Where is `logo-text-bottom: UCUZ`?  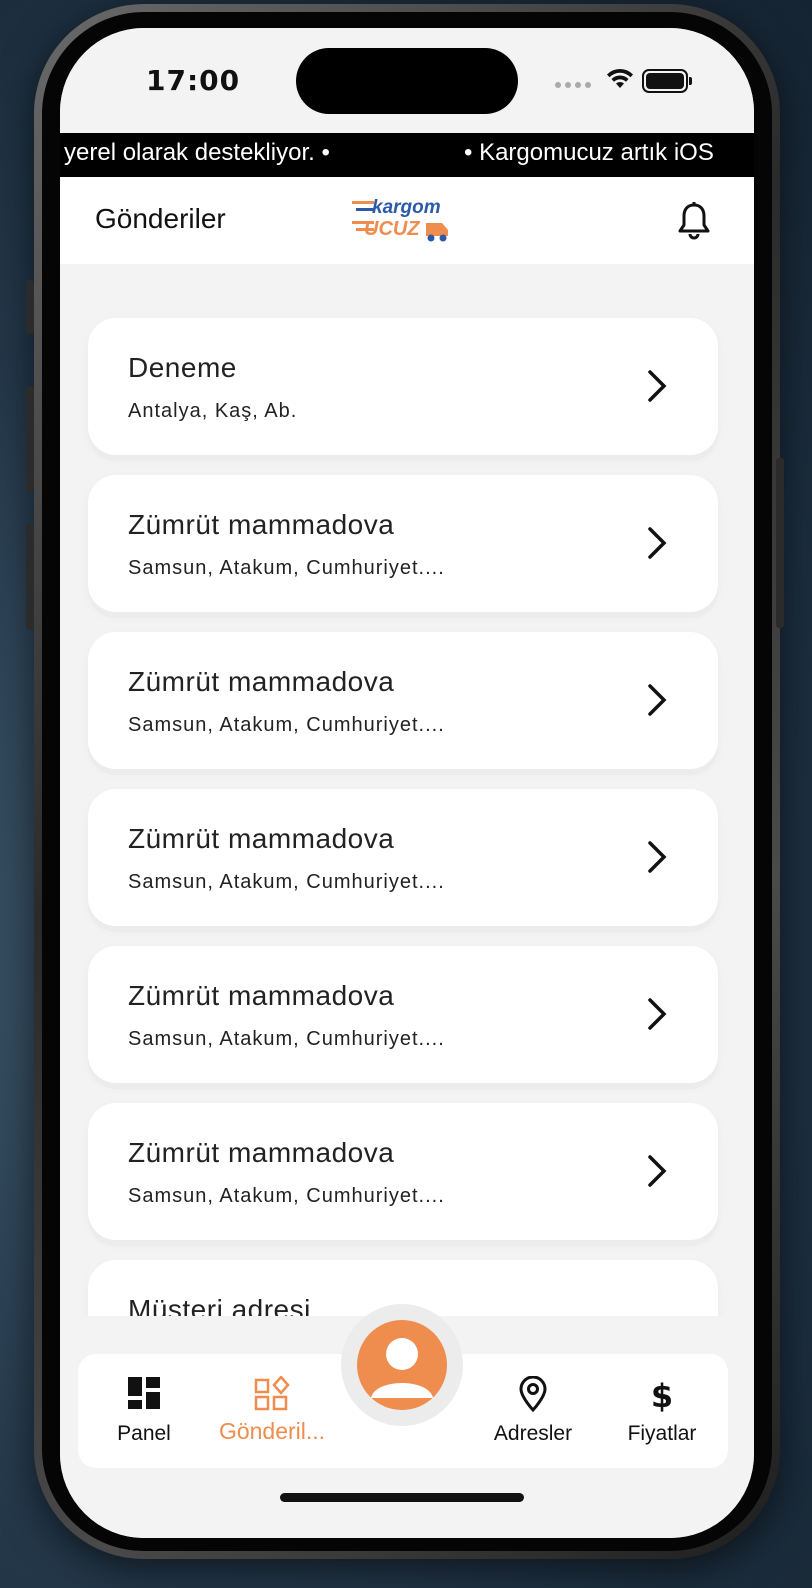 logo-text-bottom: UCUZ is located at coordinates (392, 229).